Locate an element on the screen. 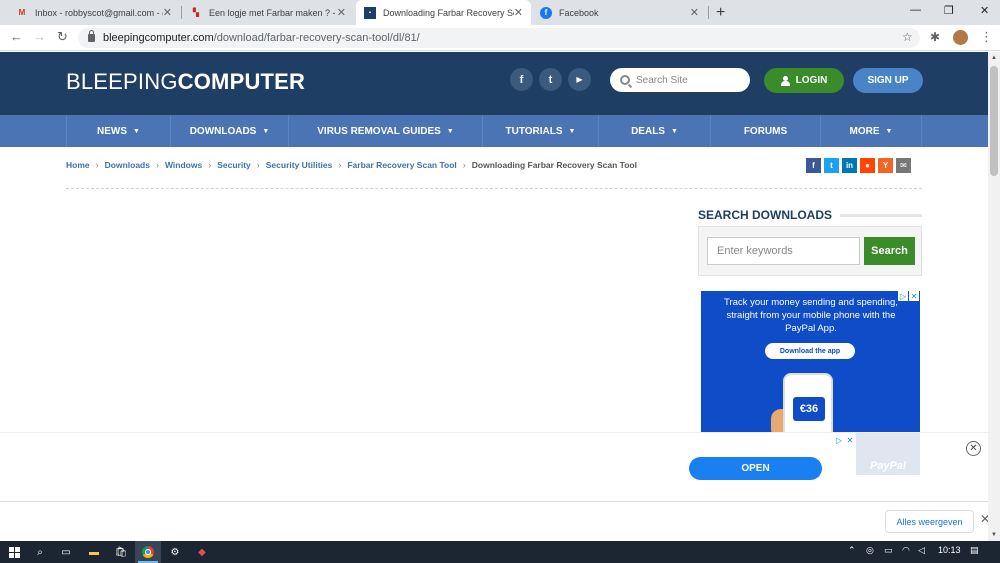 The image size is (1000, 563). share-ycombinator-icon: Y is located at coordinates (885, 165).